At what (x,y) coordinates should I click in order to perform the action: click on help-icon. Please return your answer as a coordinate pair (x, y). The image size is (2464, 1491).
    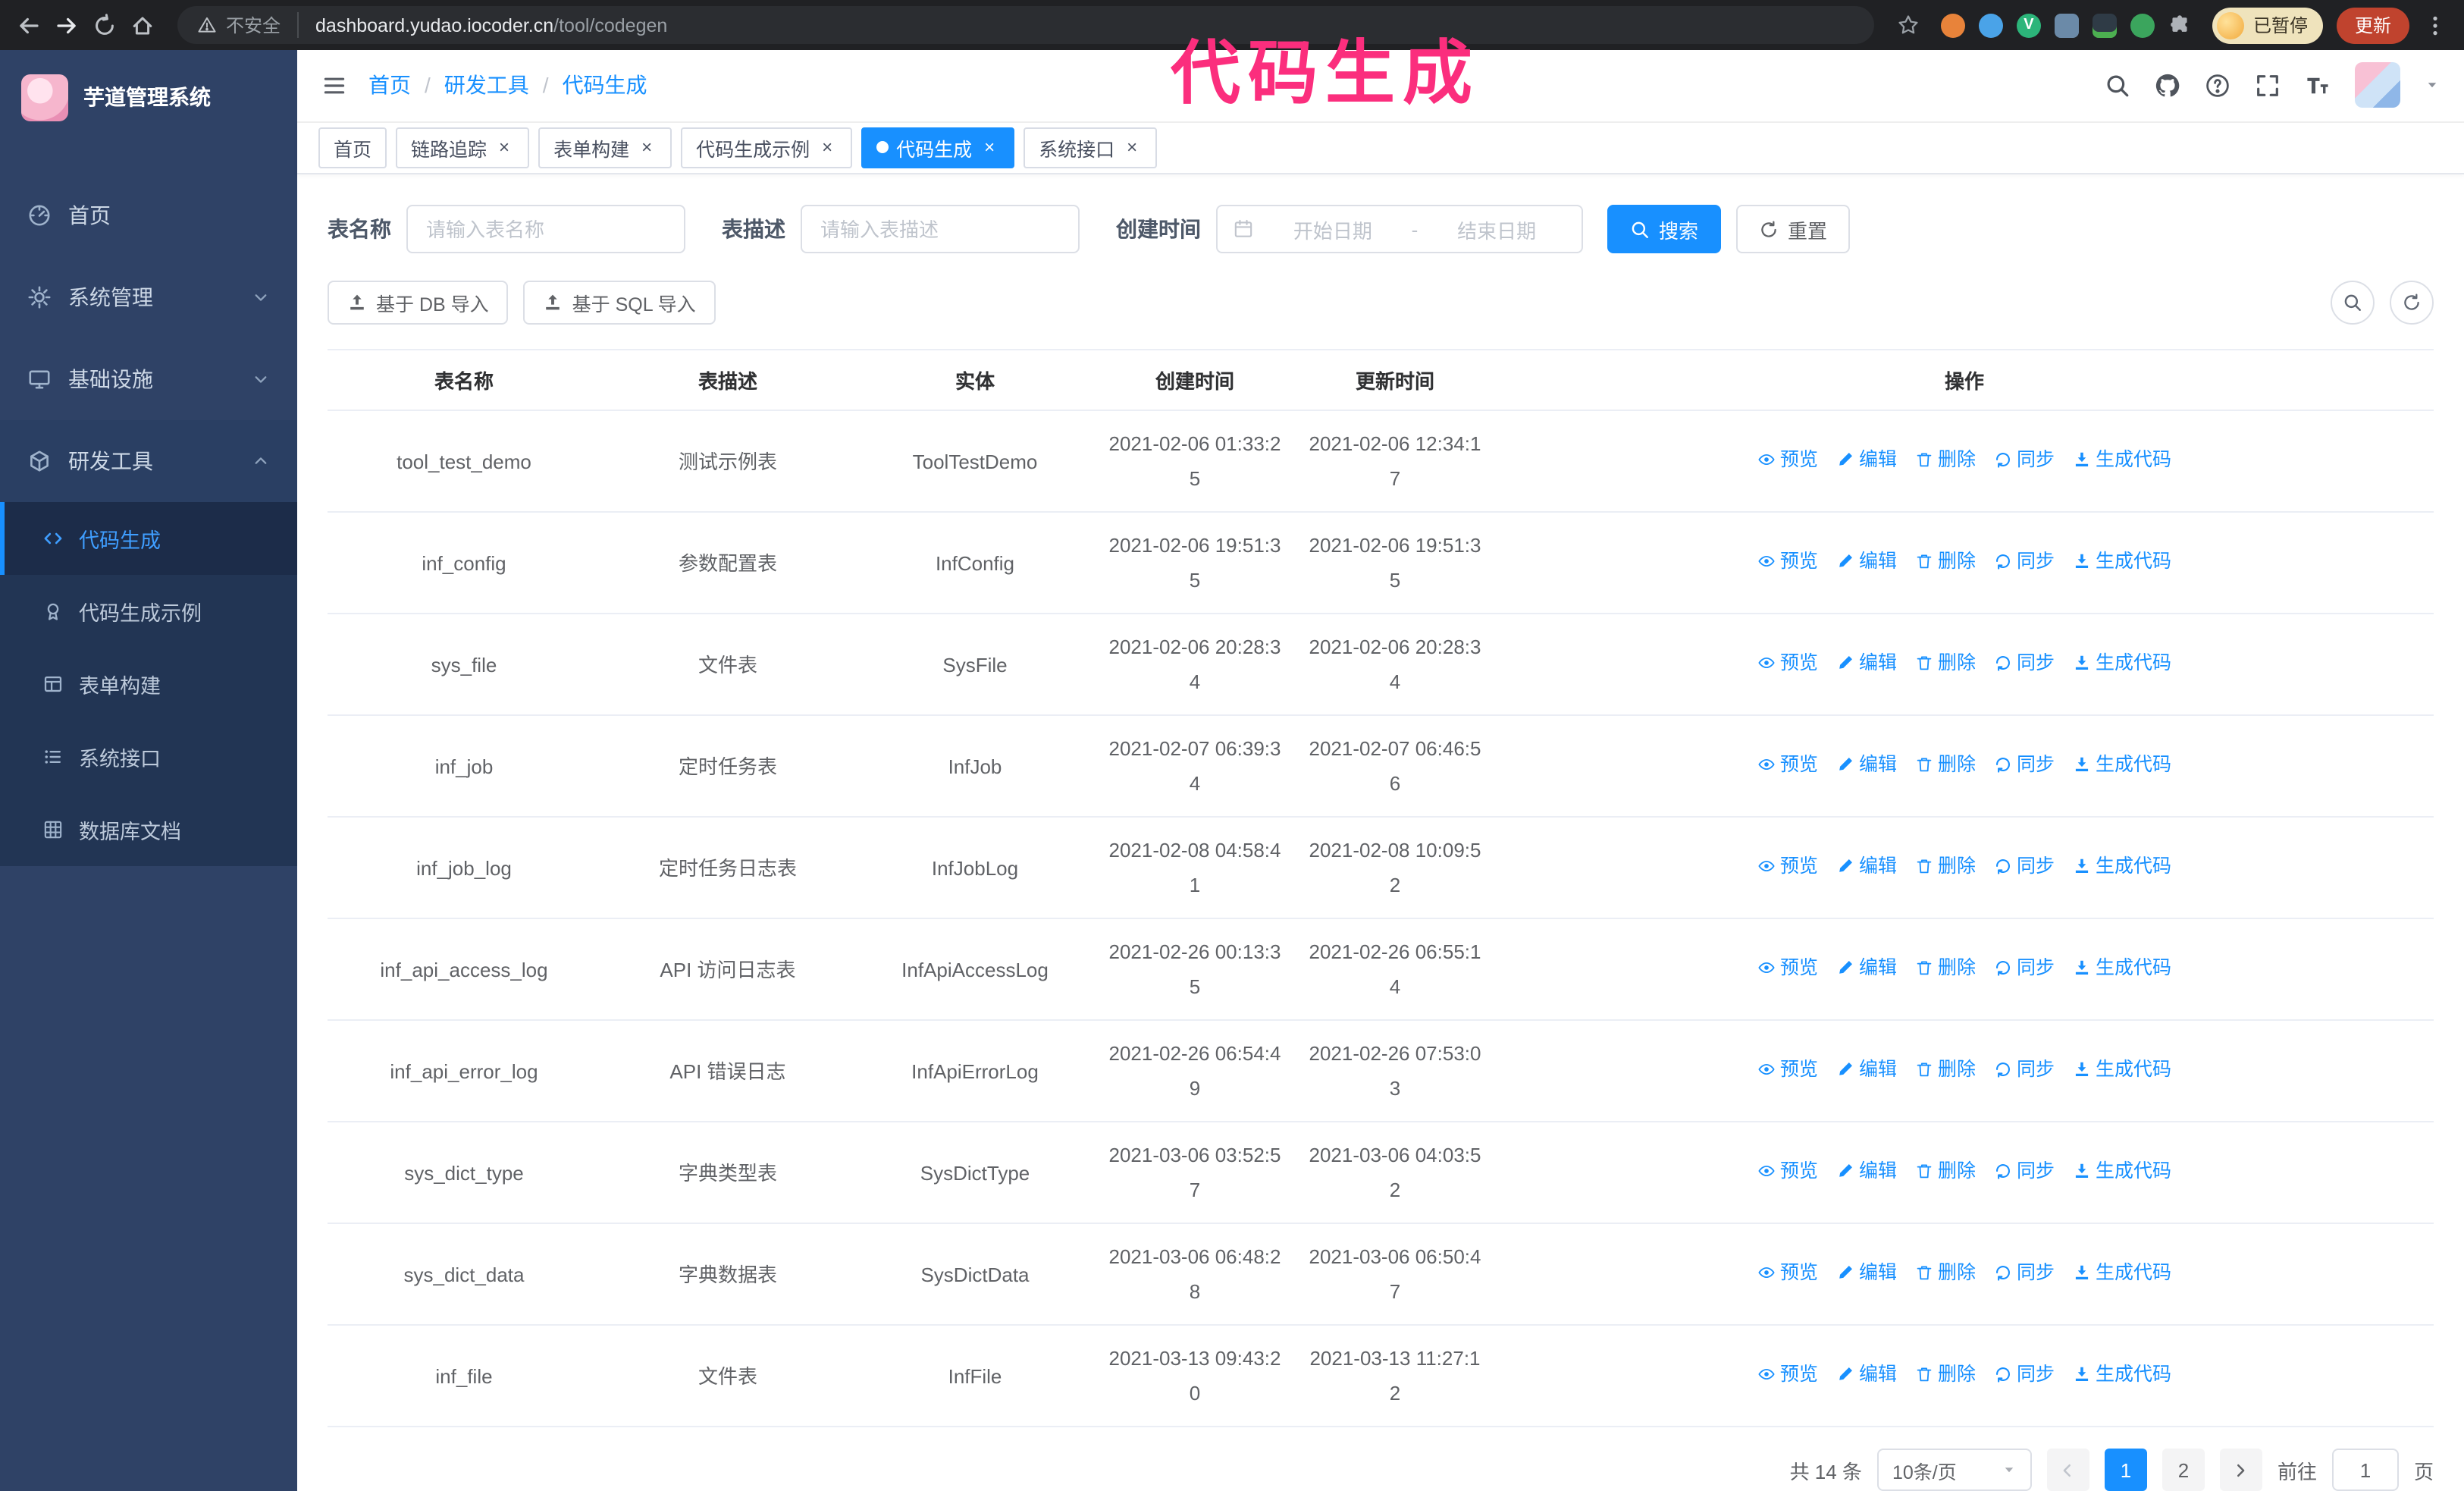
    Looking at the image, I should click on (2217, 86).